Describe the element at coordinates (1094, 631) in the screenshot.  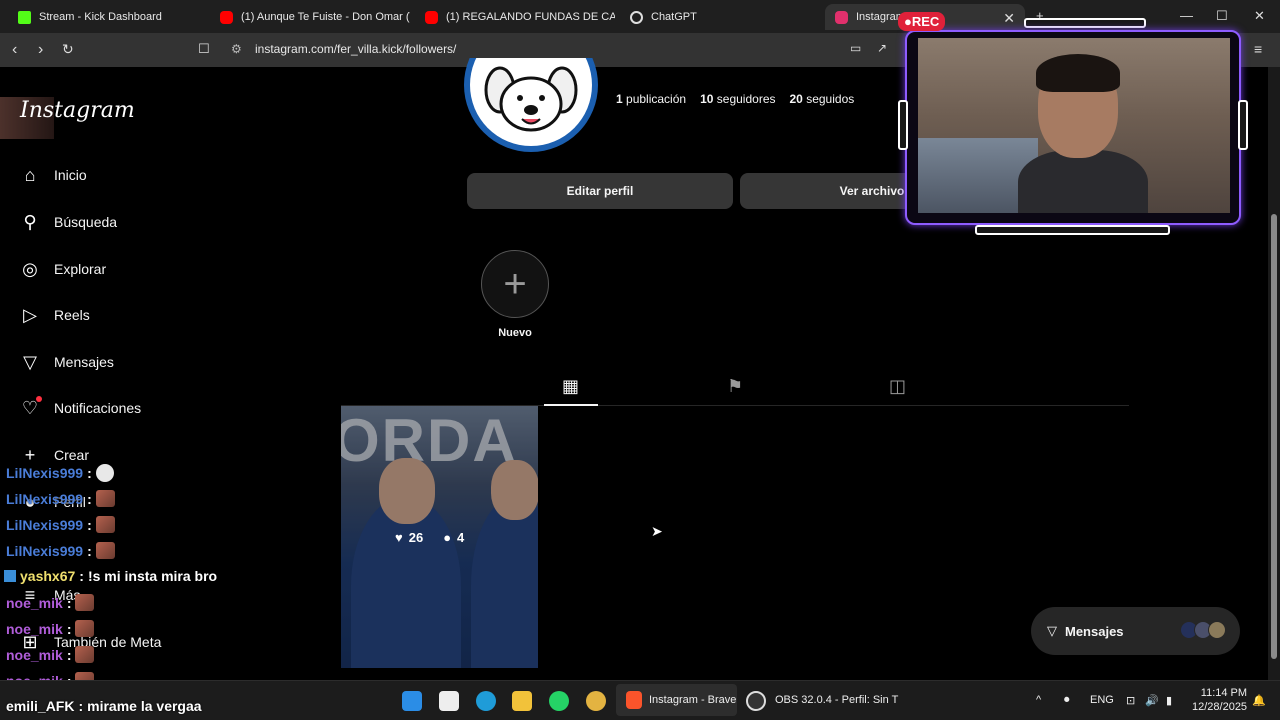
I see `messages-pill-label: Mensajes` at that location.